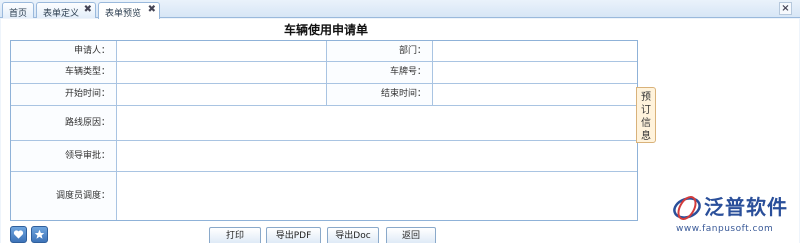 This screenshot has width=800, height=243. I want to click on plate-number-field, so click(535, 73).